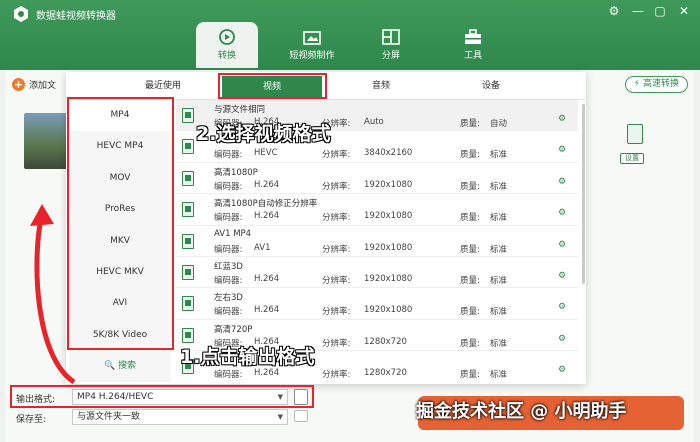  What do you see at coordinates (120, 335) in the screenshot?
I see `format-item-5k8k: 5K/8K Video` at bounding box center [120, 335].